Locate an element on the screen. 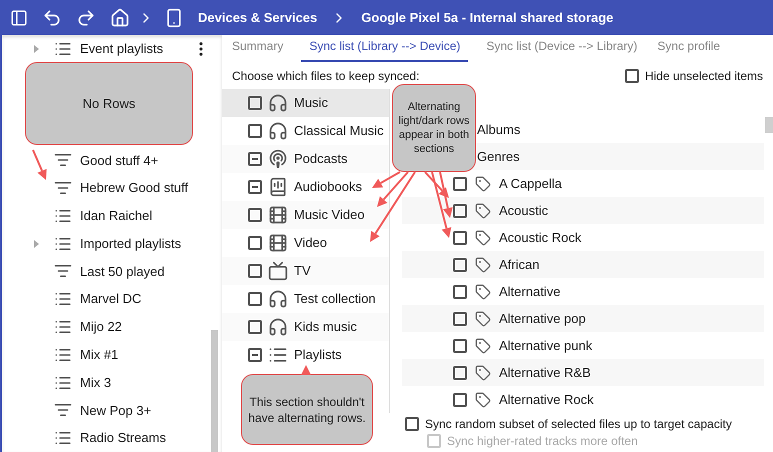 The width and height of the screenshot is (773, 452). checkbox-label: Sync random subset of selected files up to target capacity is located at coordinates (578, 423).